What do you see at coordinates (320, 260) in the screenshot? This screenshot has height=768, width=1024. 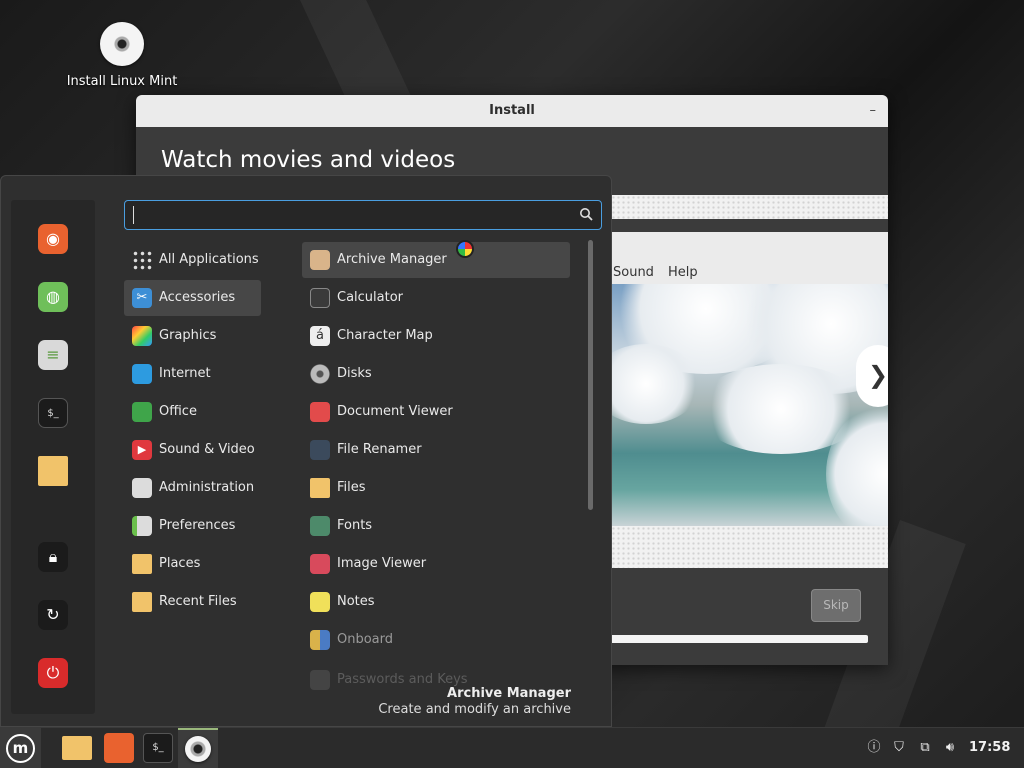 I see `archive-icon` at bounding box center [320, 260].